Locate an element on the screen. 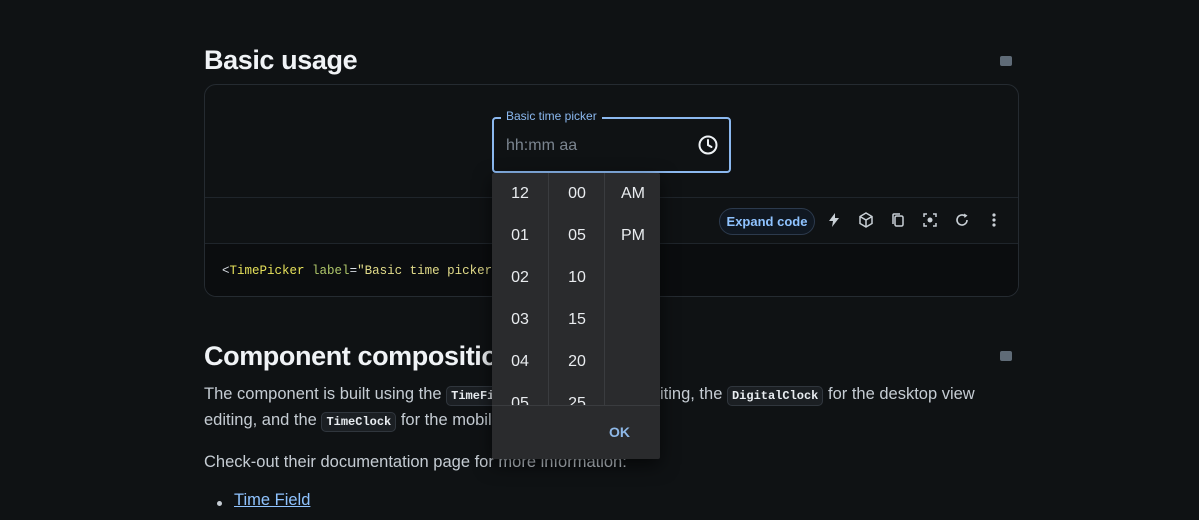  clock-icon is located at coordinates (708, 147).